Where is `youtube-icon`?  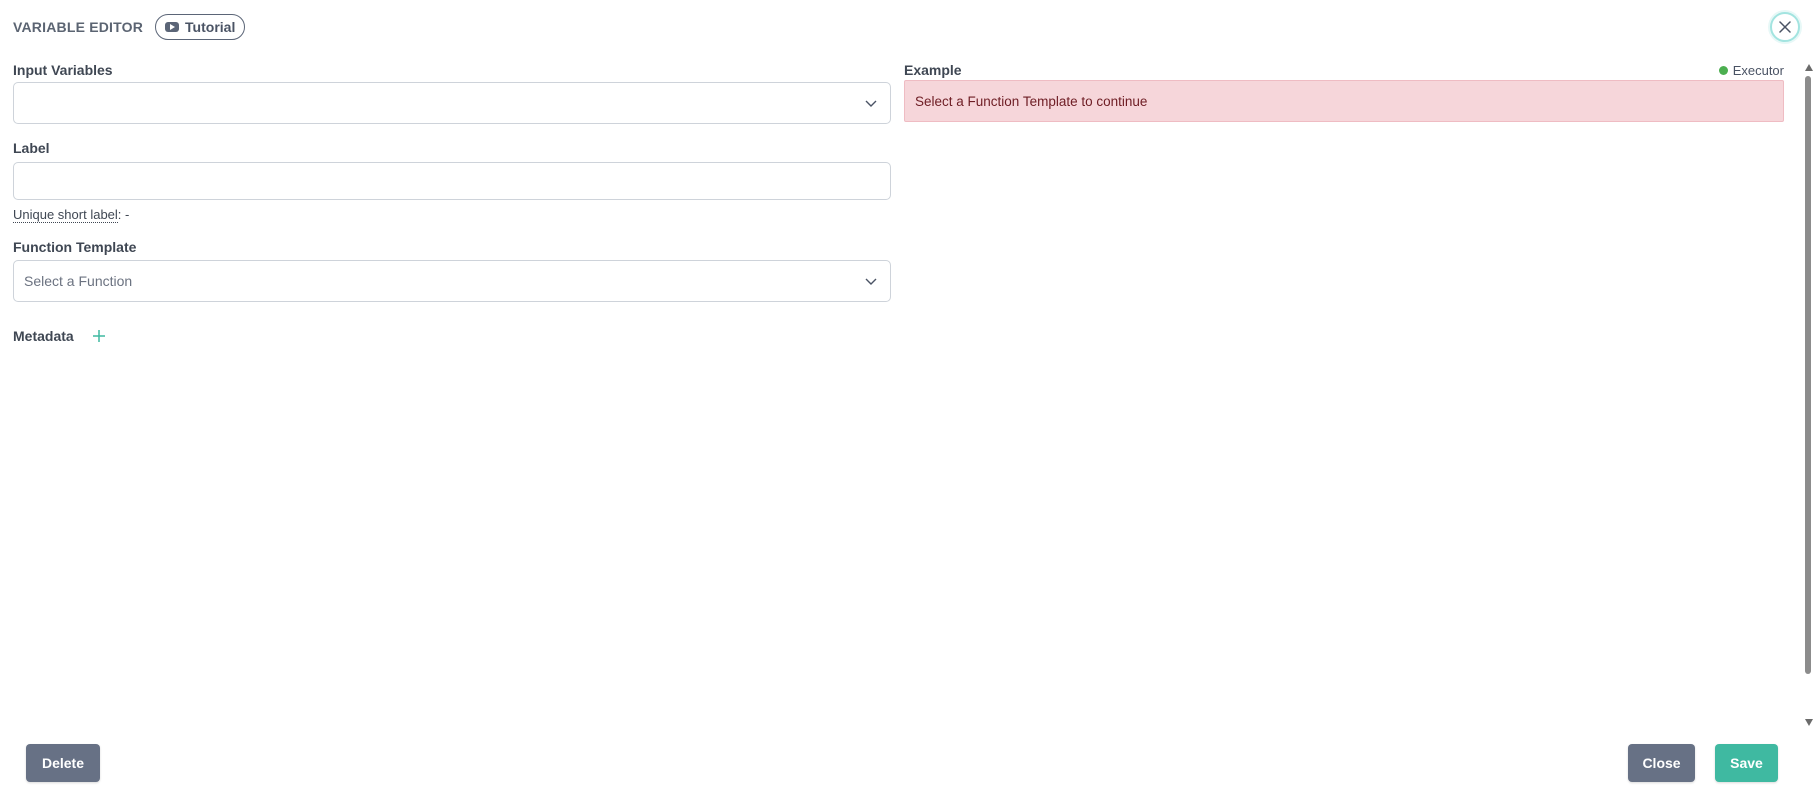 youtube-icon is located at coordinates (172, 27).